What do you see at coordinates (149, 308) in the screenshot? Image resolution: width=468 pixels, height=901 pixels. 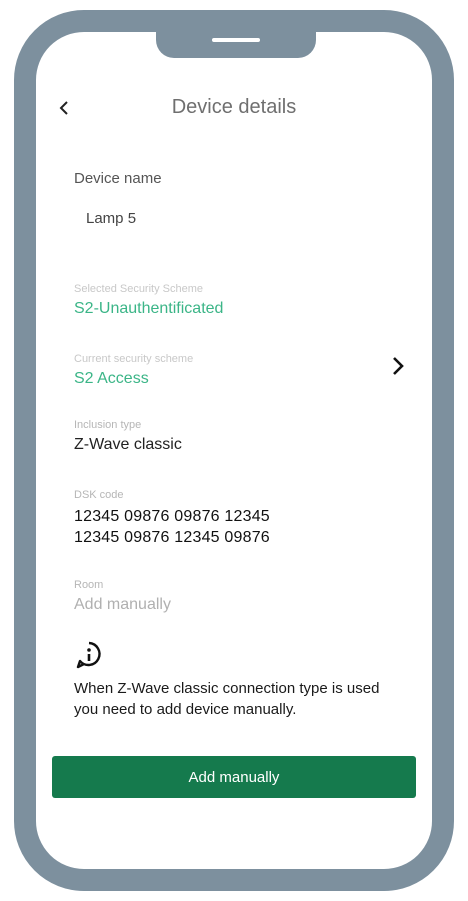 I see `security-value: S2-Unauthentificated` at bounding box center [149, 308].